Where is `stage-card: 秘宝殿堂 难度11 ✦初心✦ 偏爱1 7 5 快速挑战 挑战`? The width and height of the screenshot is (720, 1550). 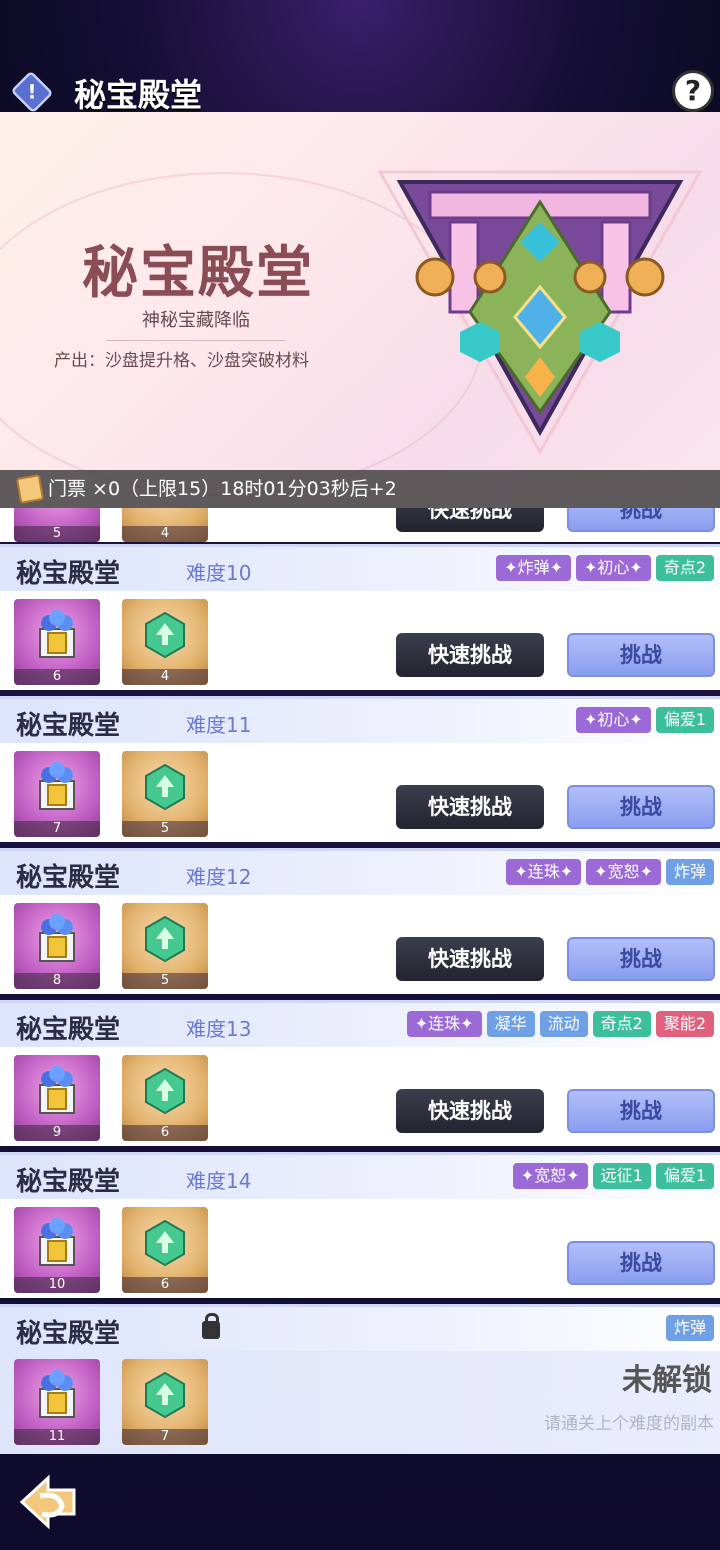
stage-card: 秘宝殿堂 难度11 ✦初心✦ 偏爱1 7 5 快速挑战 挑战 is located at coordinates (360, 769).